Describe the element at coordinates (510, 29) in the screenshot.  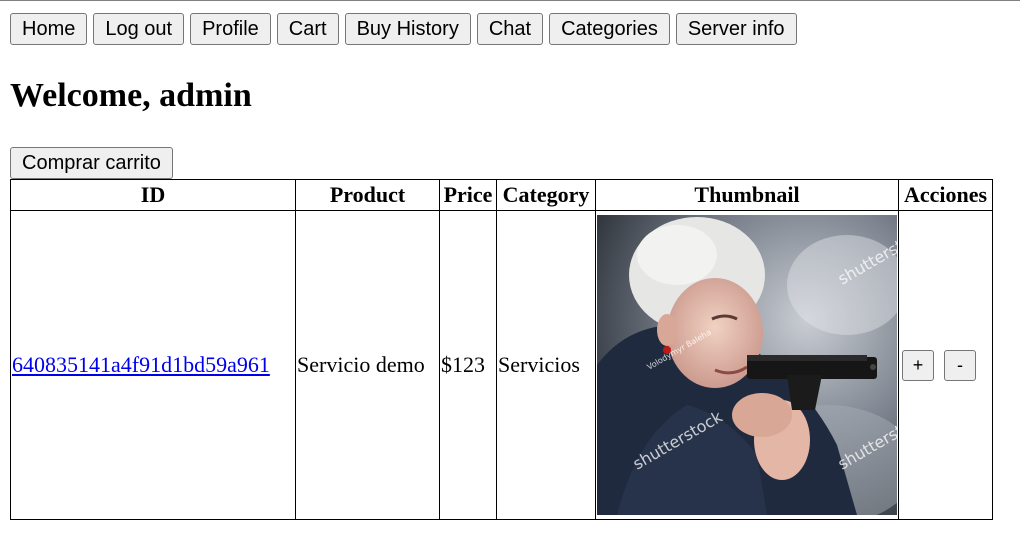
I see `nav-chat-button: Chat` at that location.